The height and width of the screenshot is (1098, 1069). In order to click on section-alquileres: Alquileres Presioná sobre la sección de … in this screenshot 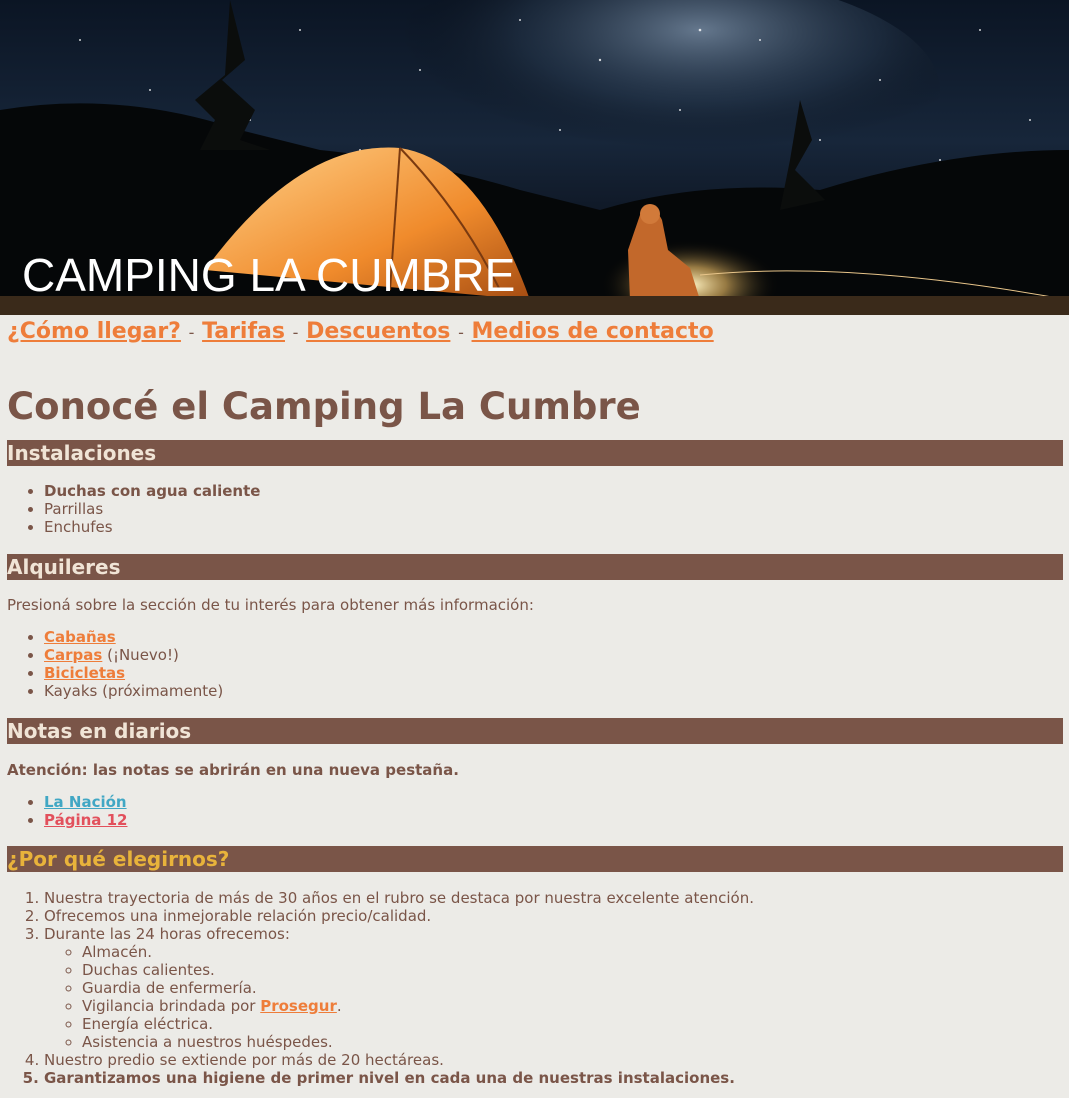, I will do `click(534, 627)`.